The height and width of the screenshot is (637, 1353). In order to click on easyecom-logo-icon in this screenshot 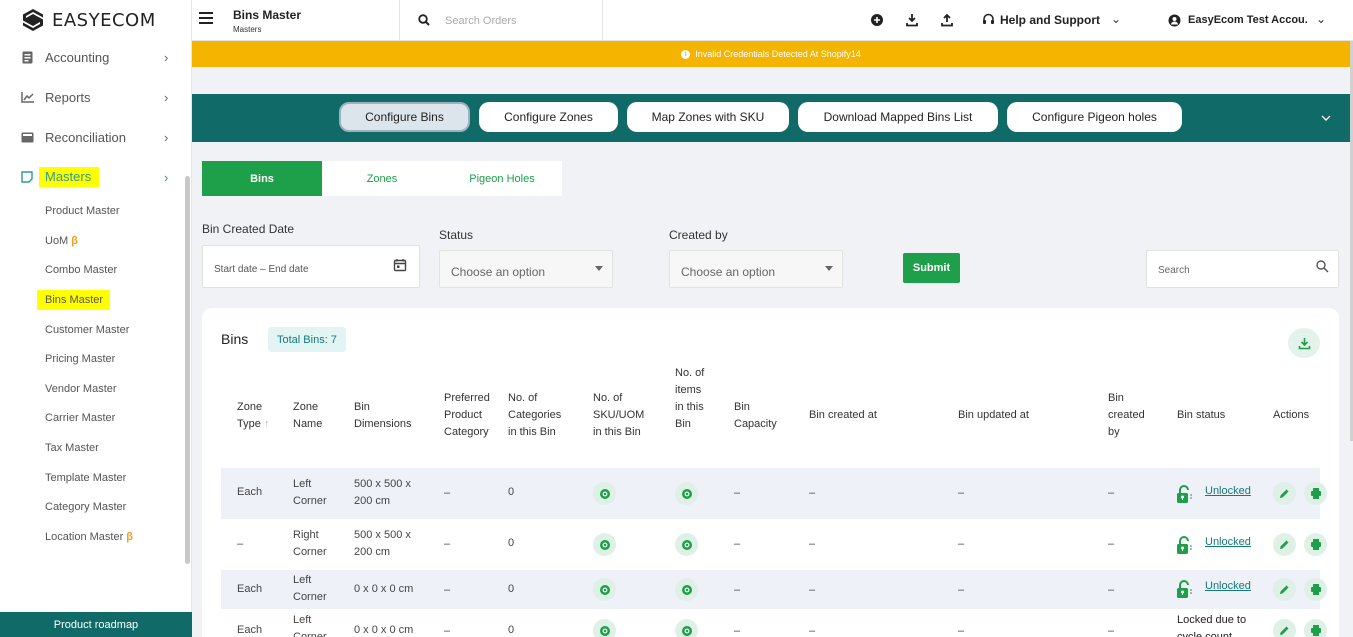, I will do `click(33, 20)`.